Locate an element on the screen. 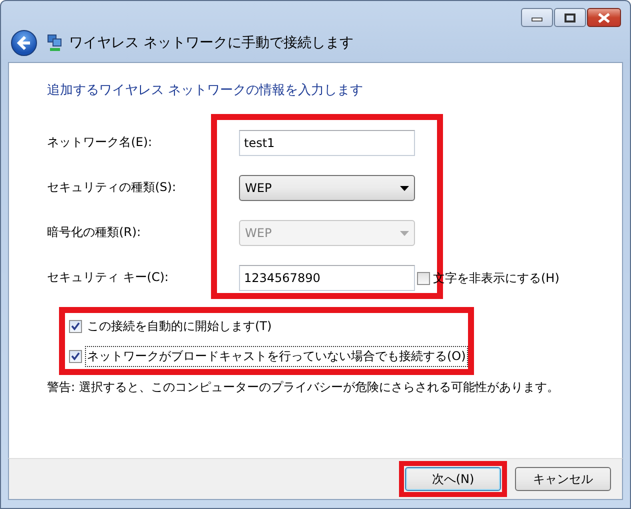 The image size is (631, 509). warning-text: 警告: 選択すると、このコンピューターのプライバシーが危険にさらされる可能性があります。 is located at coordinates (303, 387).